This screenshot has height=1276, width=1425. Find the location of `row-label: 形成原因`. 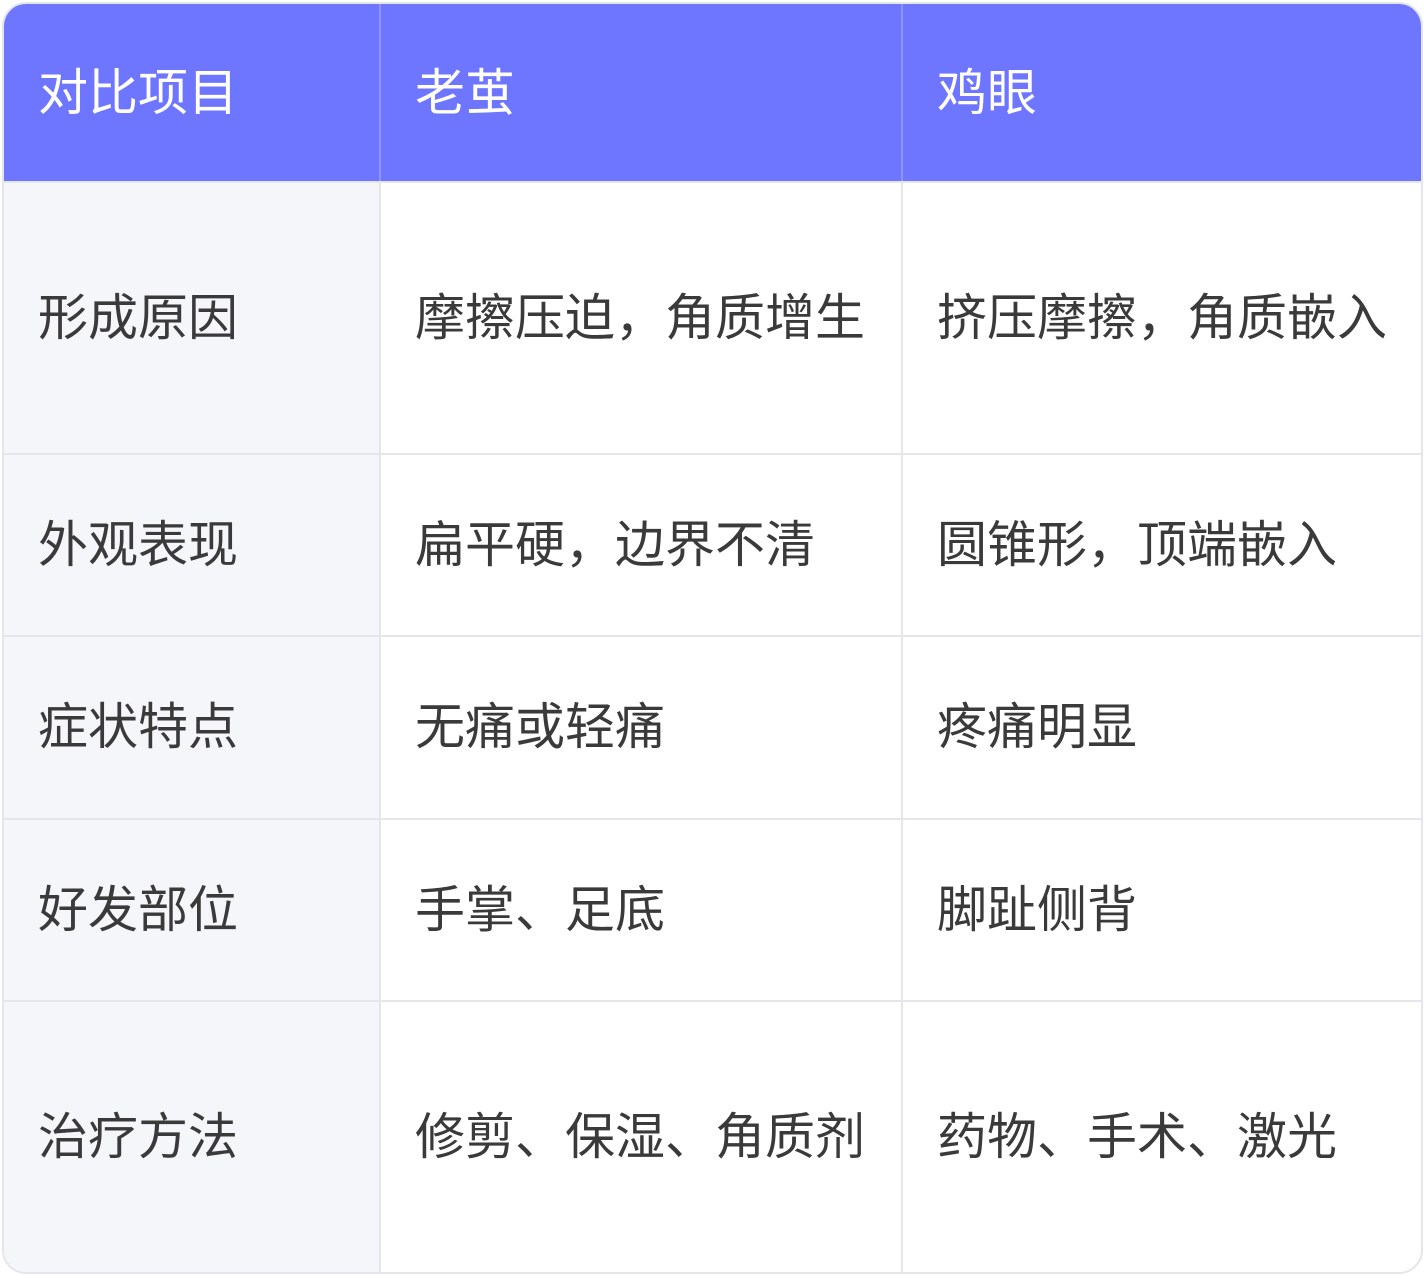

row-label: 形成原因 is located at coordinates (192, 319).